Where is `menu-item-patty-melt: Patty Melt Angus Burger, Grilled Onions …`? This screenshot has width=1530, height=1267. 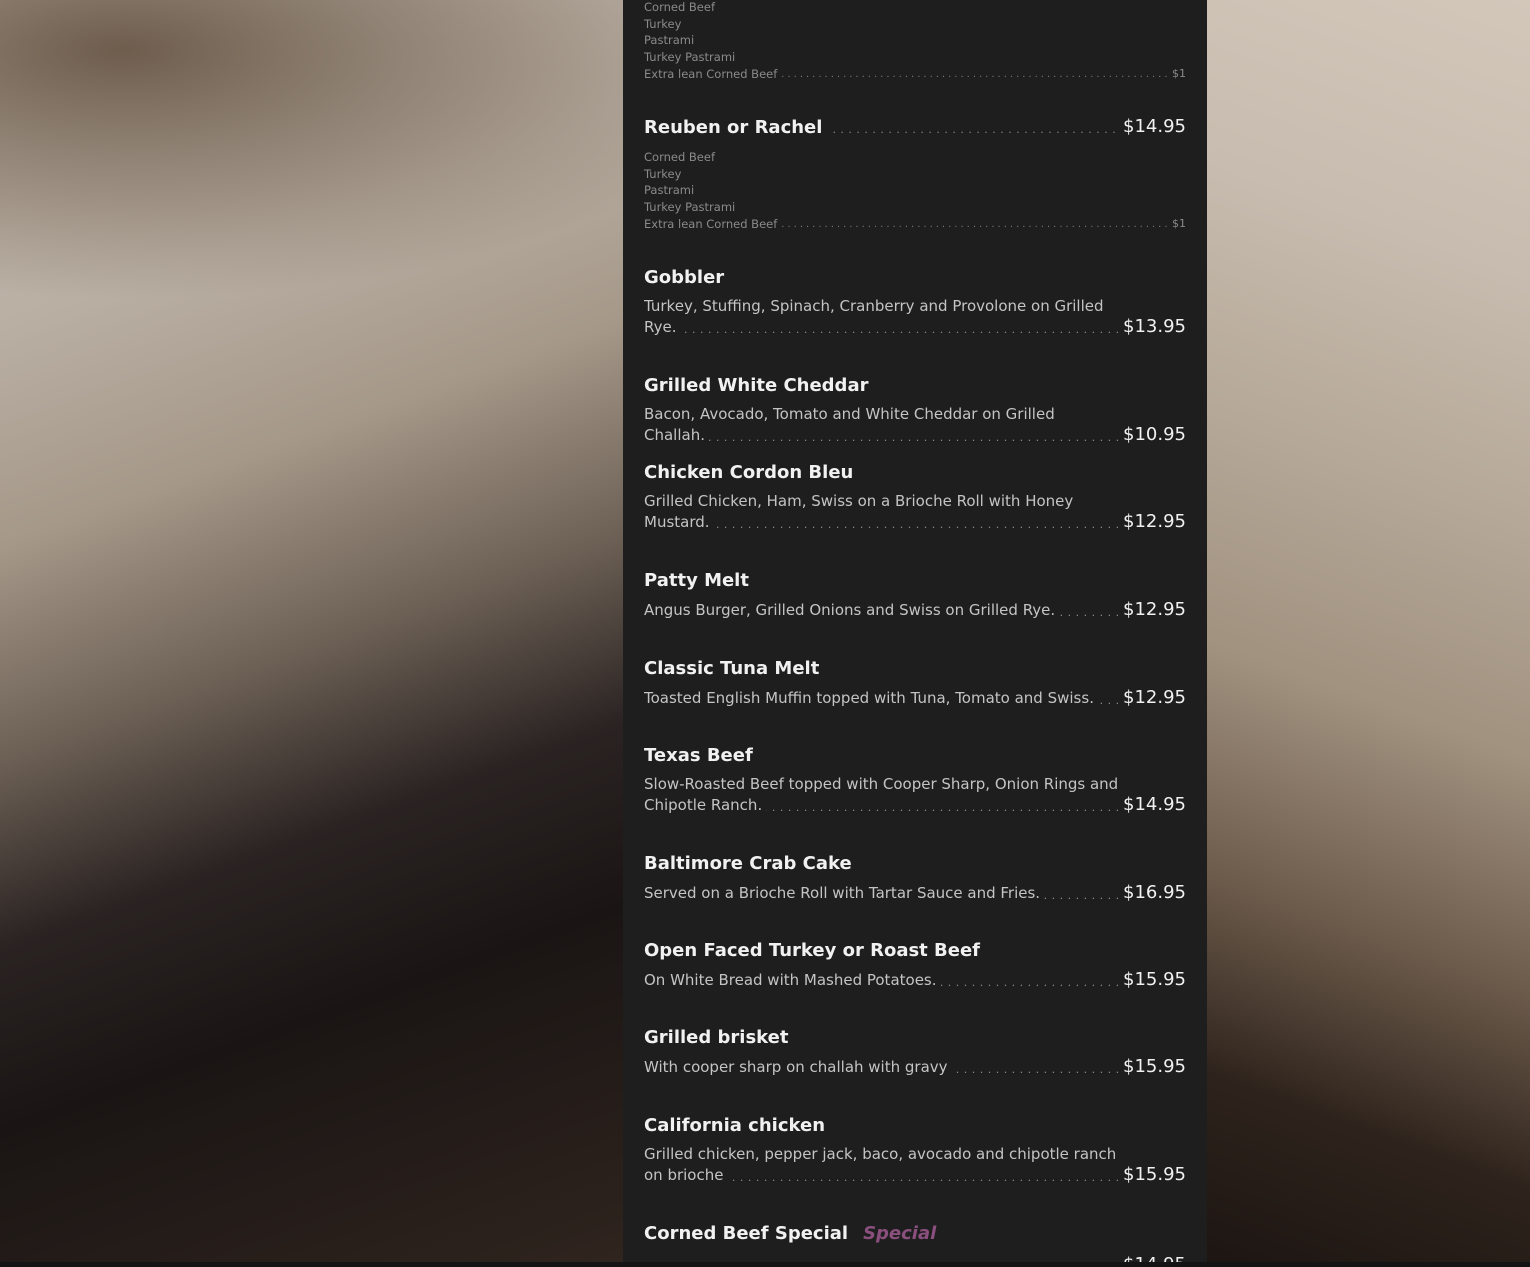
menu-item-patty-melt: Patty Melt Angus Burger, Grilled Onions … is located at coordinates (915, 594).